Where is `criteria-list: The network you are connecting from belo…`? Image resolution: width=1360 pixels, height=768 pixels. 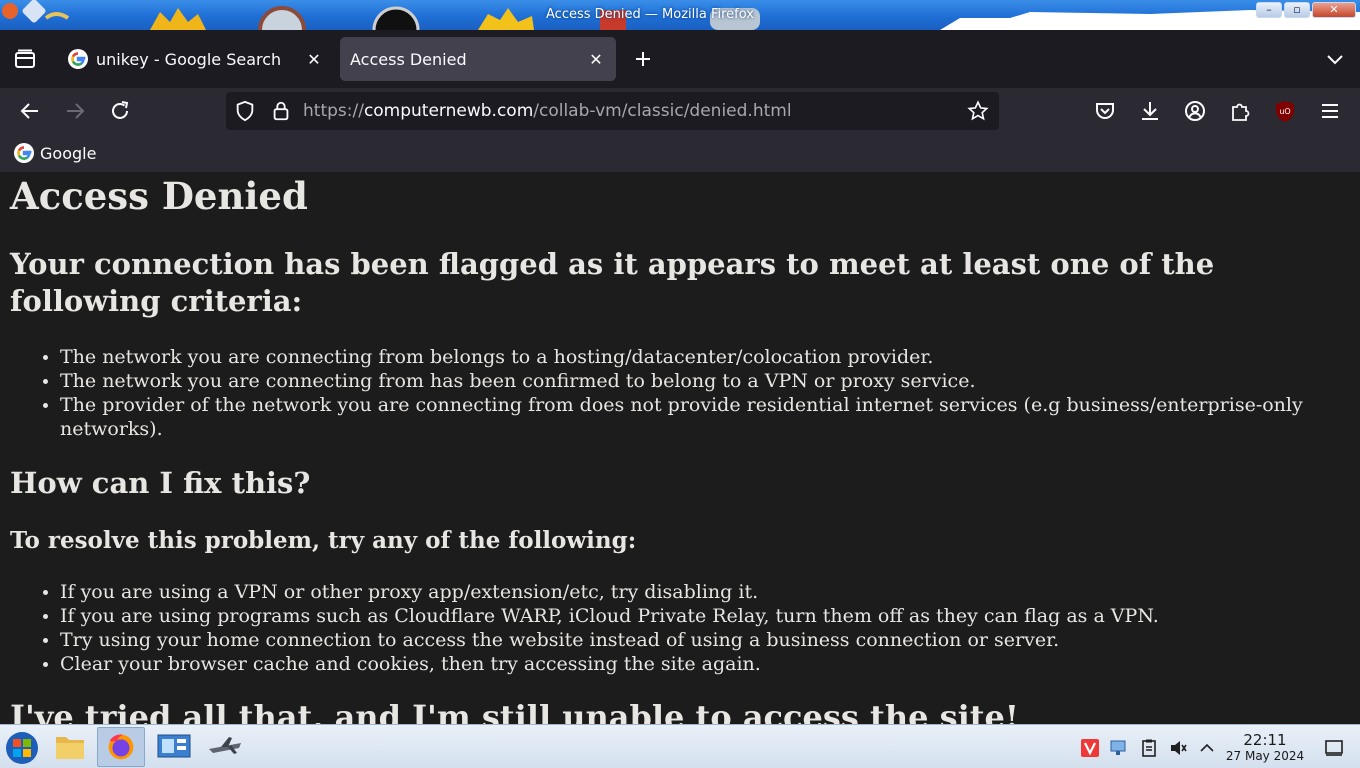
criteria-list: The network you are connecting from belo… is located at coordinates (700, 393).